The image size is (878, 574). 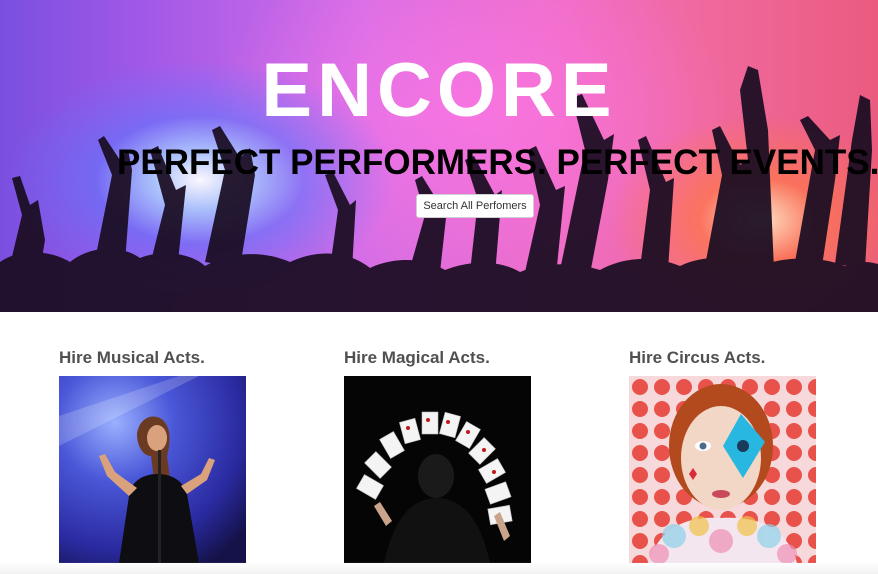 I want to click on hero-tagline: PERFECT PERFORMERS. PERFECT EVENTS., so click(x=497, y=162).